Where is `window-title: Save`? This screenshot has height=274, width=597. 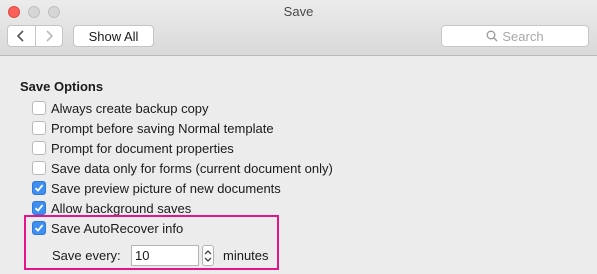
window-title: Save is located at coordinates (298, 11).